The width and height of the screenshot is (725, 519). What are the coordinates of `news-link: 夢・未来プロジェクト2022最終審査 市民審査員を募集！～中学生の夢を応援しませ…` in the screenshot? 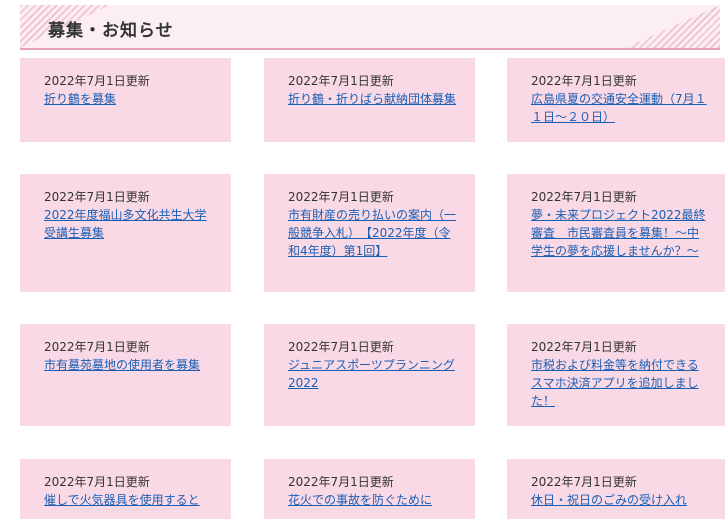 It's located at (620, 233).